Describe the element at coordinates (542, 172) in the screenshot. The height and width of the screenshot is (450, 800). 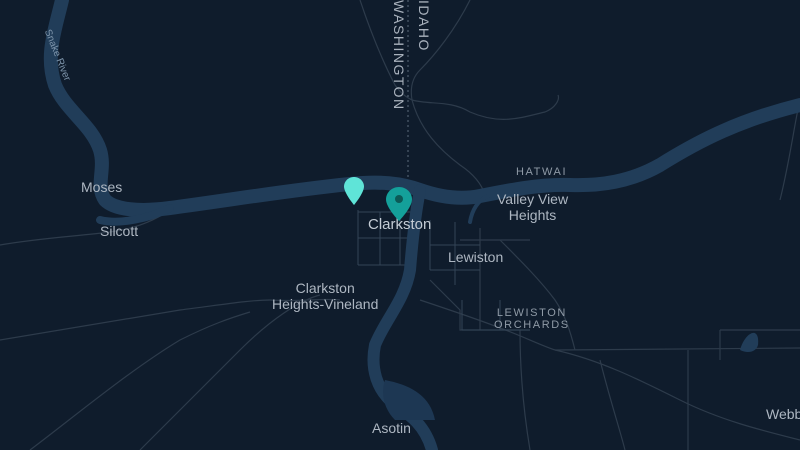
I see `place-label-hatwai: HATWAI` at that location.